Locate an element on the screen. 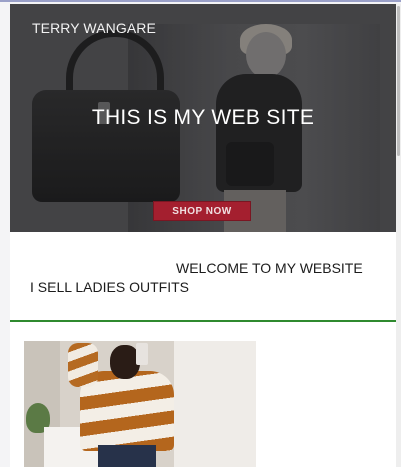 The image size is (401, 467). welcome-subheading: I SELL LADIES OUTFITS is located at coordinates (109, 287).